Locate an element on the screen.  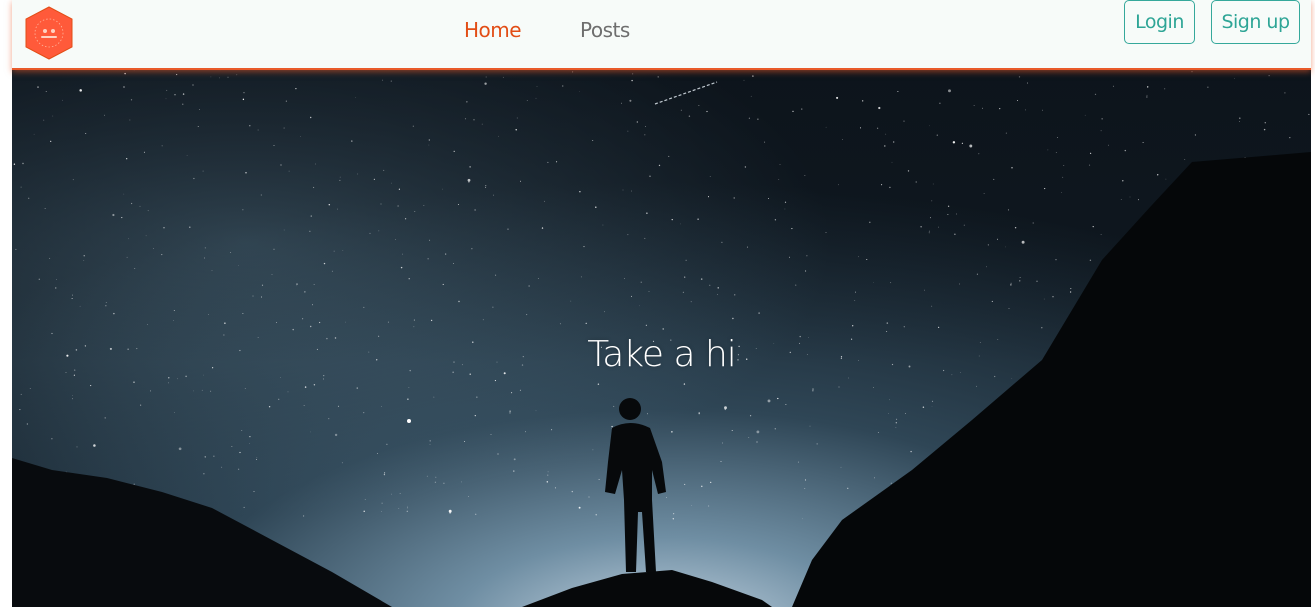
nav-link-home: Home is located at coordinates (493, 30).